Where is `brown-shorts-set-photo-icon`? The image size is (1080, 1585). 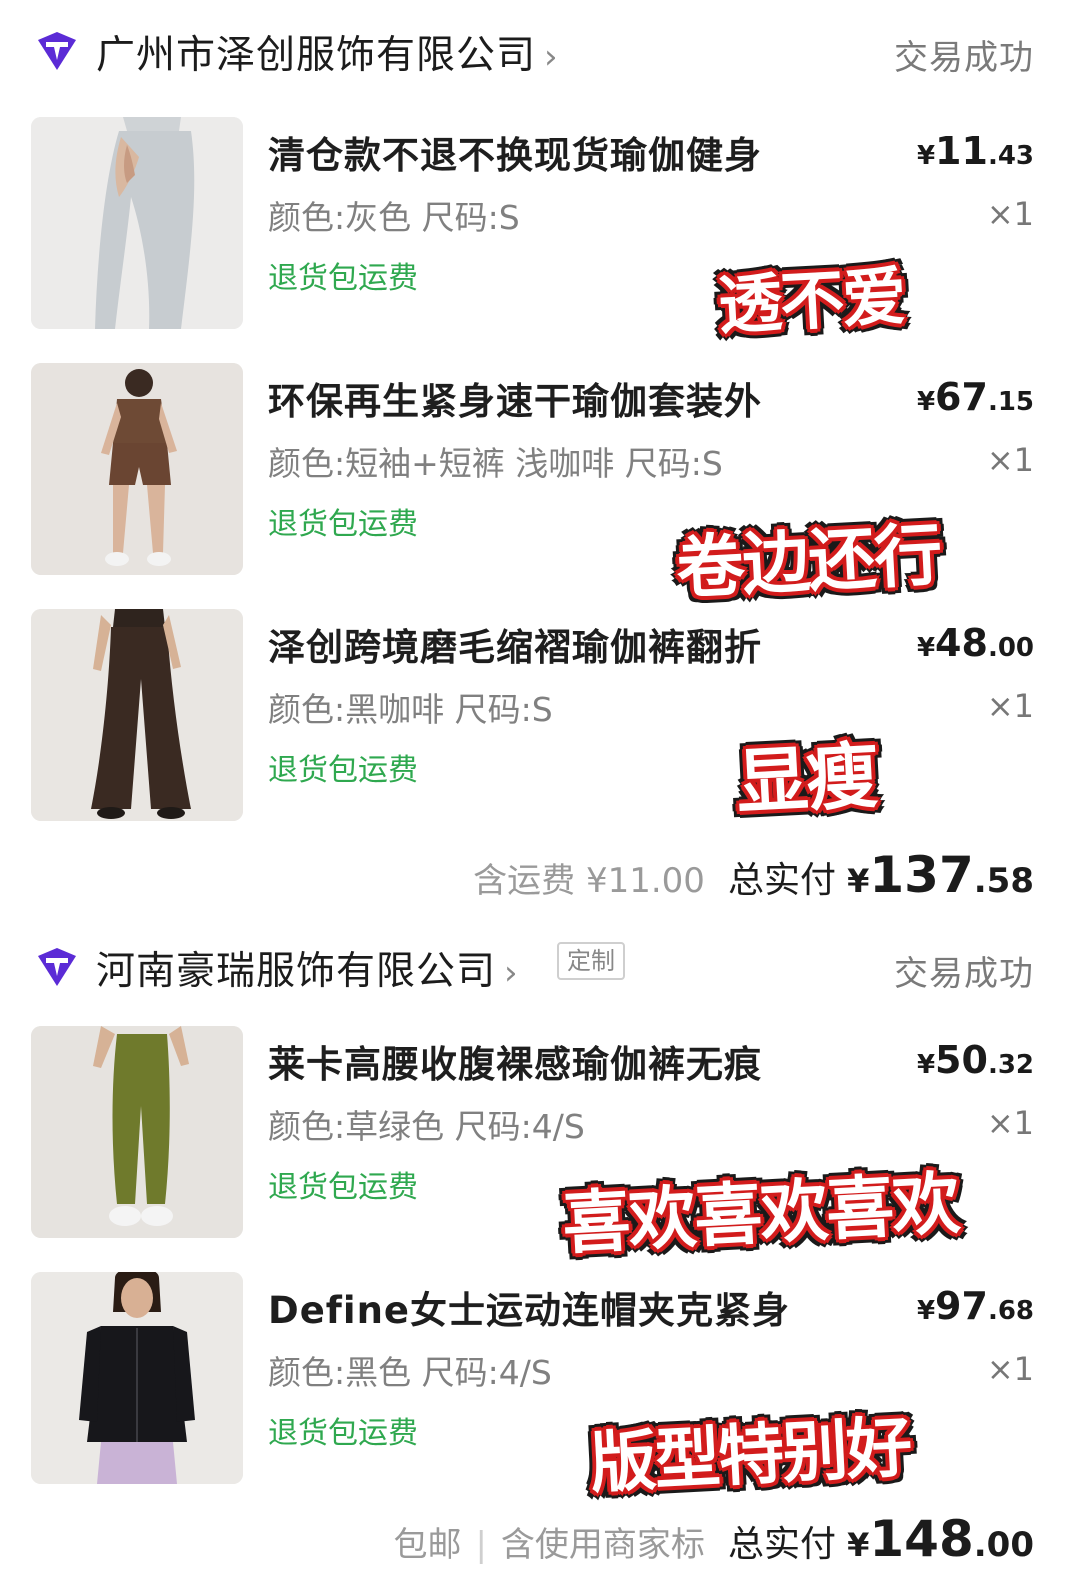 brown-shorts-set-photo-icon is located at coordinates (137, 469).